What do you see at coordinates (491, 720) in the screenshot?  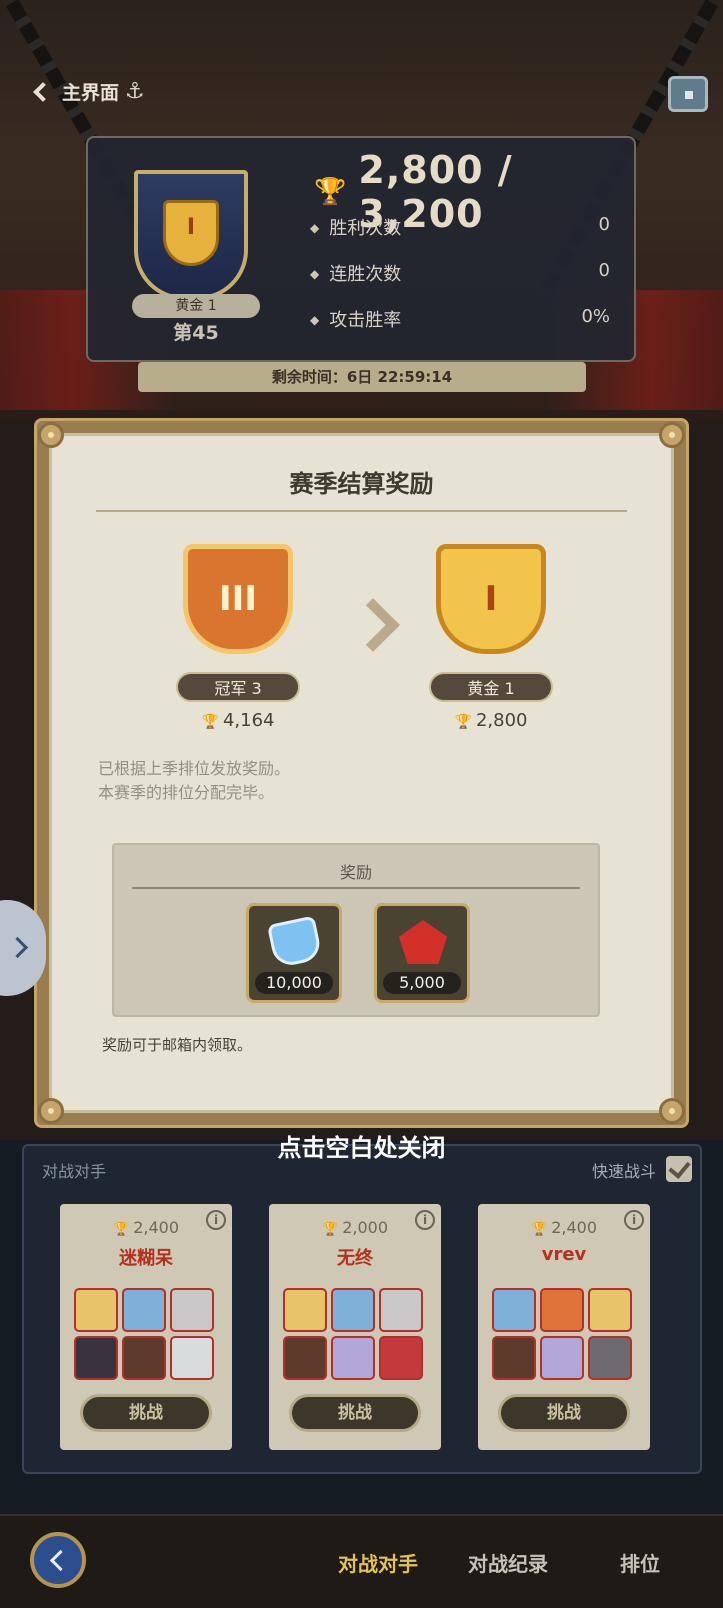 I see `new-tier-points: 🏆 2,800` at bounding box center [491, 720].